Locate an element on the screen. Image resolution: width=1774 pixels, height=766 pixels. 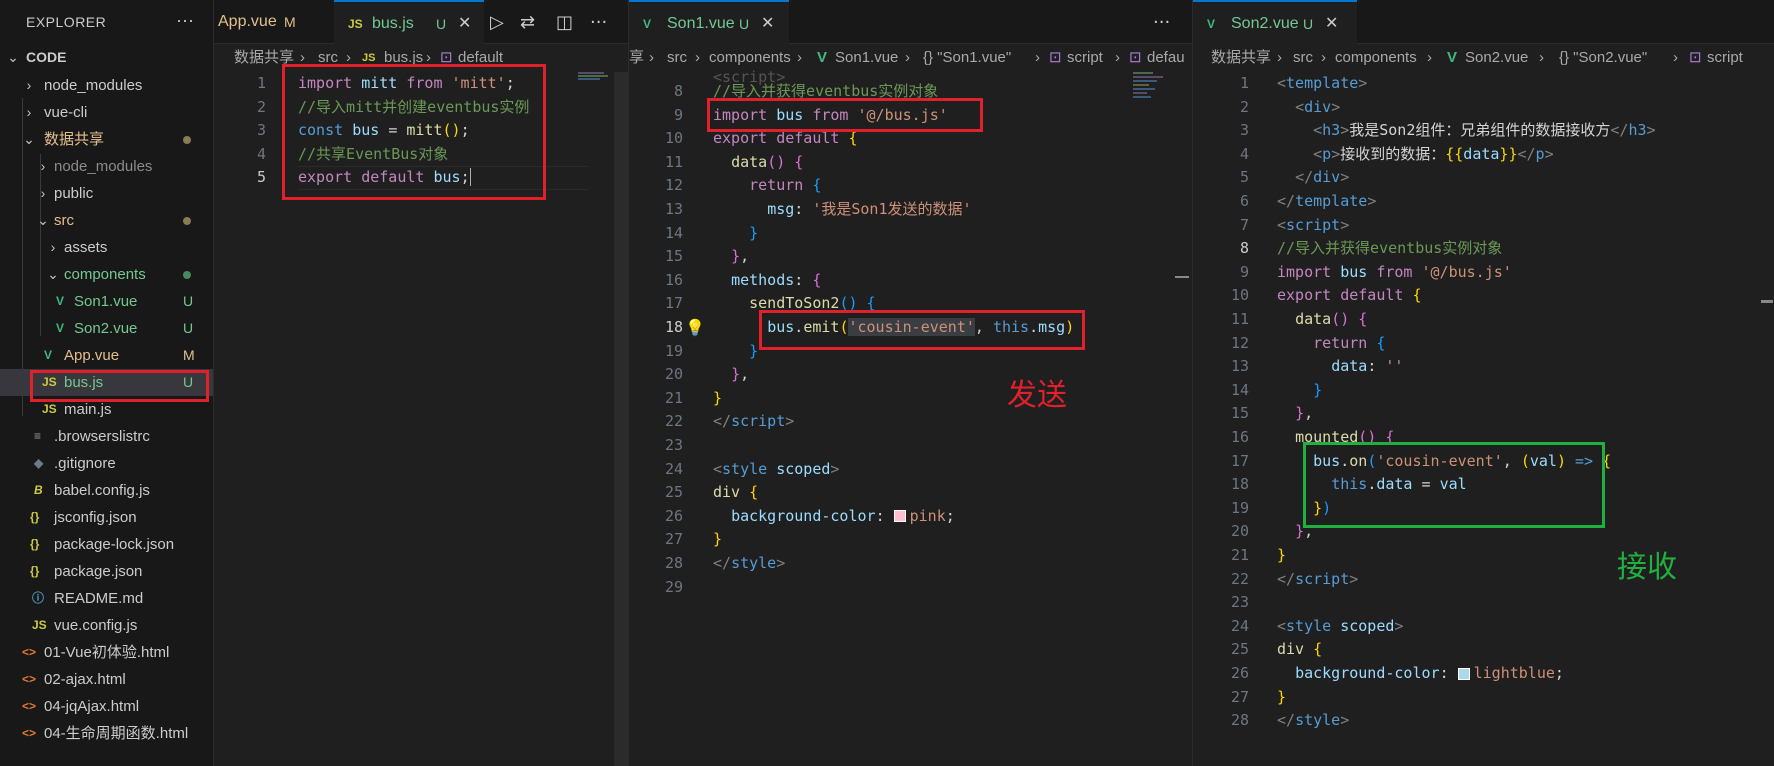
tree-item-node-modules-nested: › node_modules is located at coordinates (106, 166).